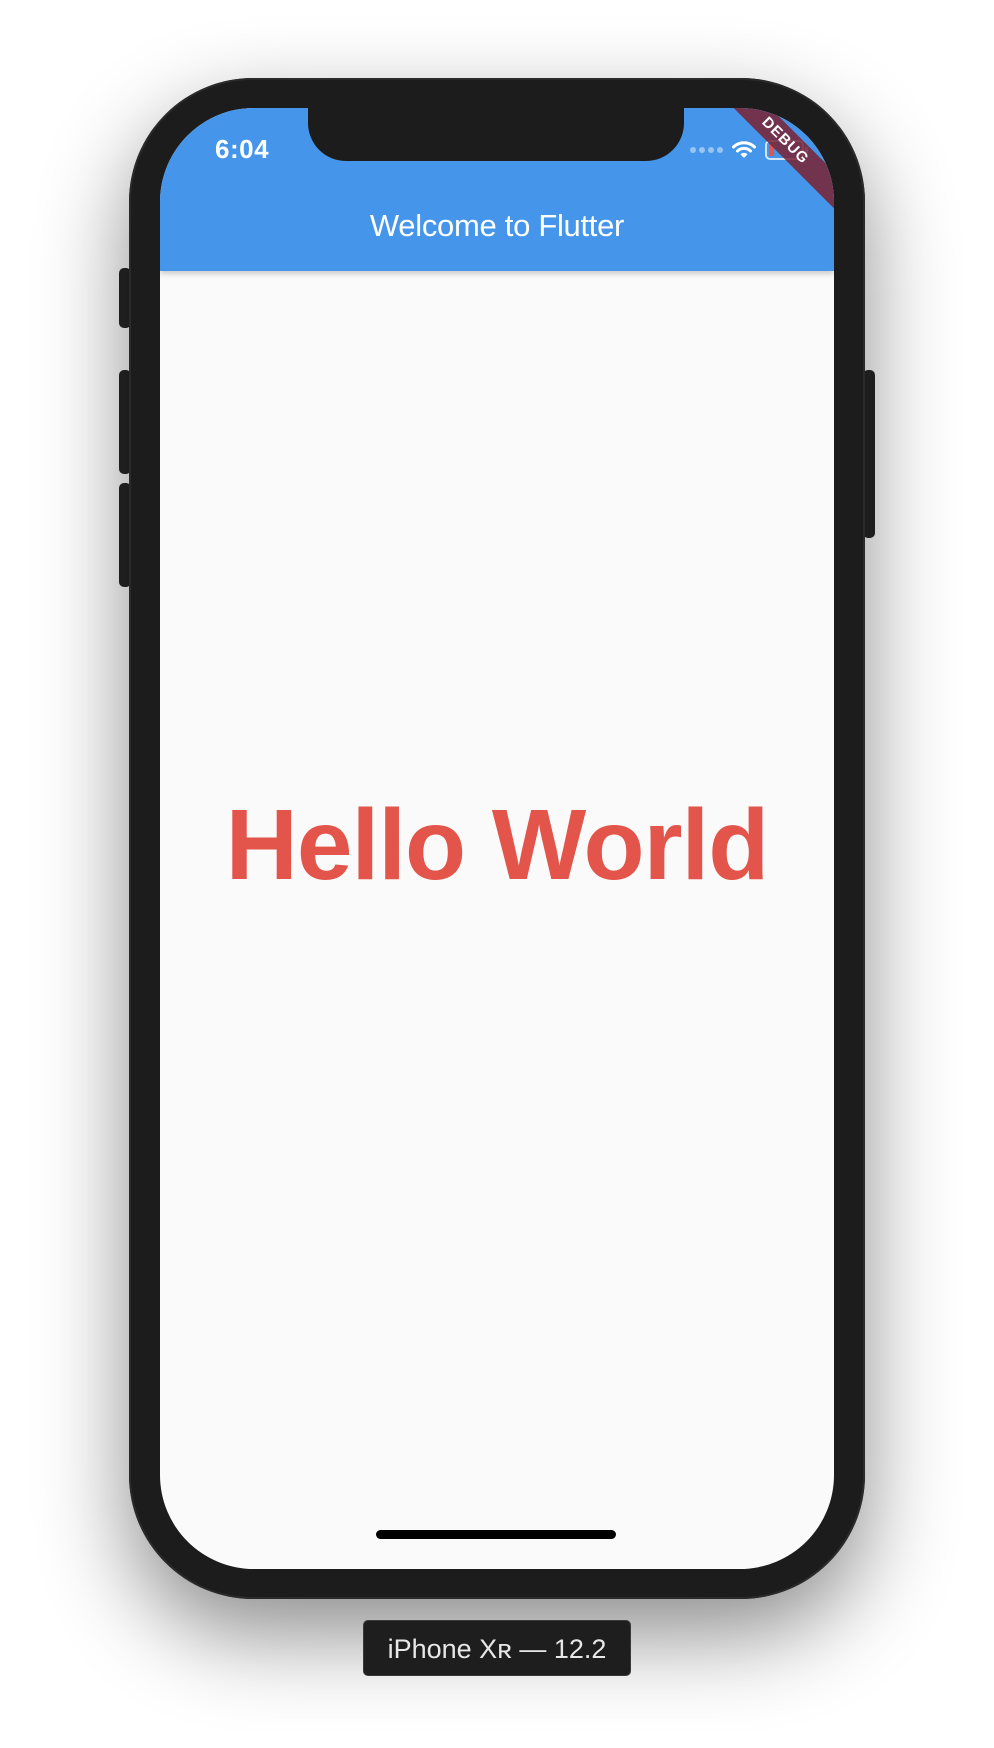 The width and height of the screenshot is (994, 1748). I want to click on home-indicator, so click(496, 1534).